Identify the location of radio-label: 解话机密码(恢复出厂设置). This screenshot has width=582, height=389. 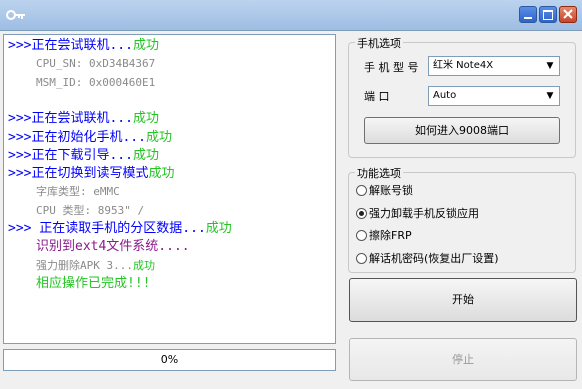
(434, 258).